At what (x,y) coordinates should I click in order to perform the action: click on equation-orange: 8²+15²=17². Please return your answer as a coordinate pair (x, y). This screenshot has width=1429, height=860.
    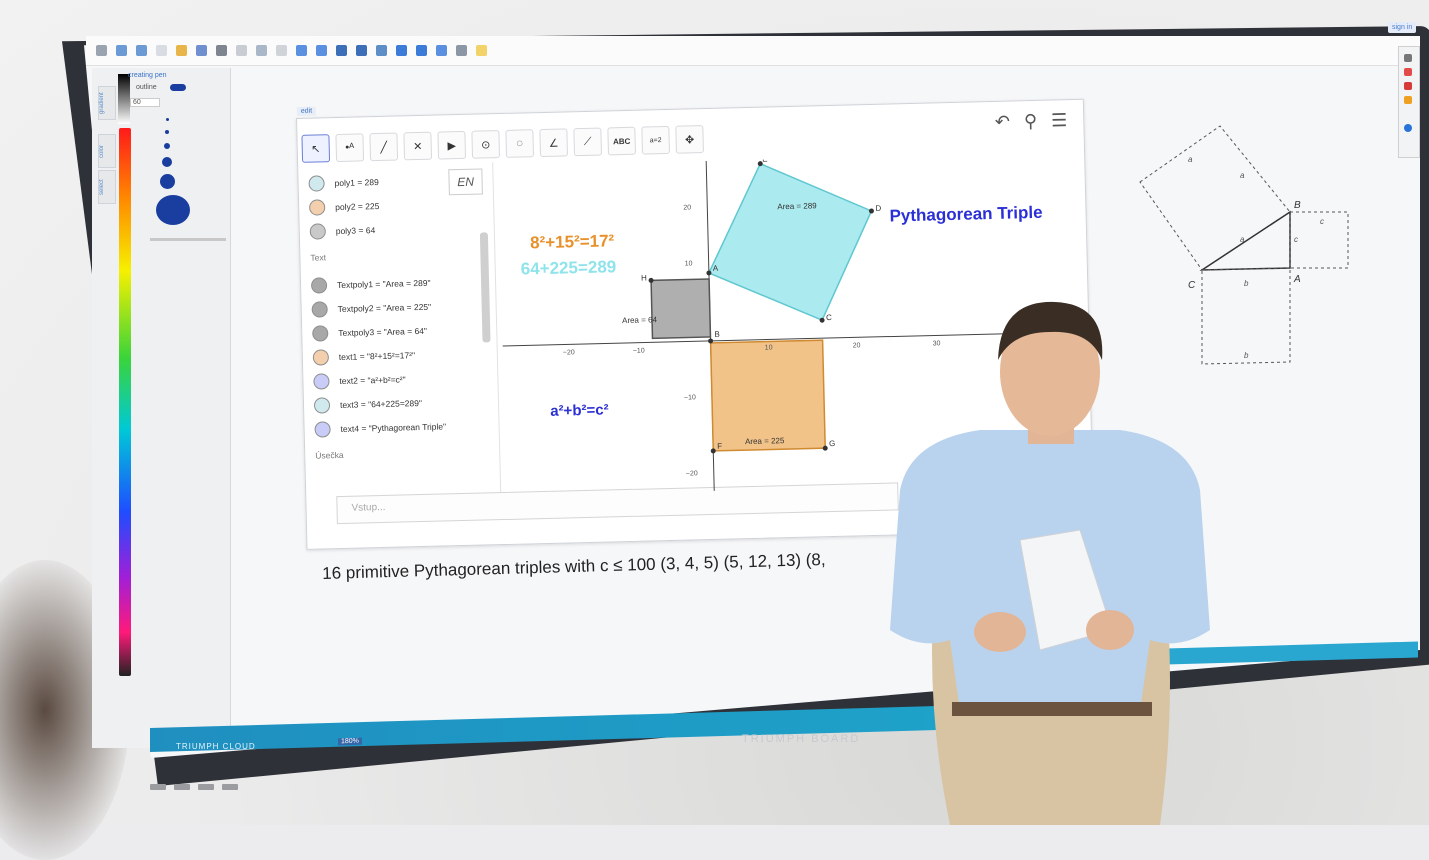
    Looking at the image, I should click on (572, 242).